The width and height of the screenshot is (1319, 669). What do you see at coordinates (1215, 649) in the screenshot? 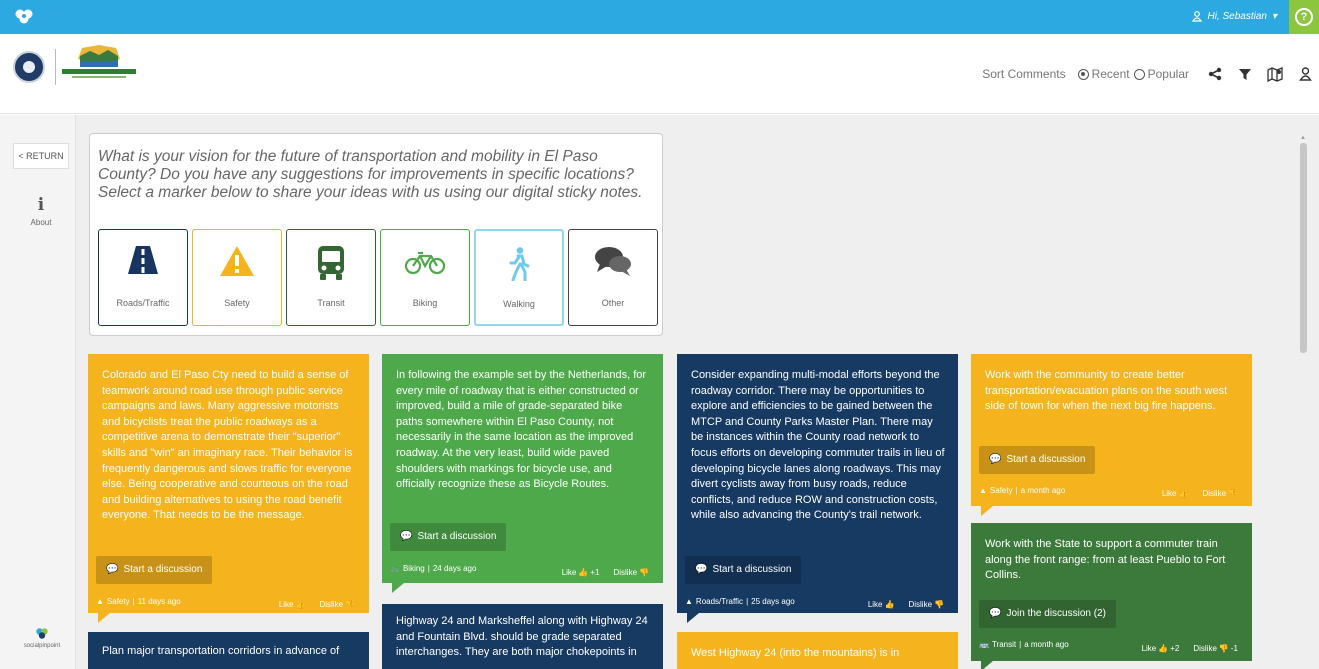
I see `dislike-button: Dislike 👎 -1` at bounding box center [1215, 649].